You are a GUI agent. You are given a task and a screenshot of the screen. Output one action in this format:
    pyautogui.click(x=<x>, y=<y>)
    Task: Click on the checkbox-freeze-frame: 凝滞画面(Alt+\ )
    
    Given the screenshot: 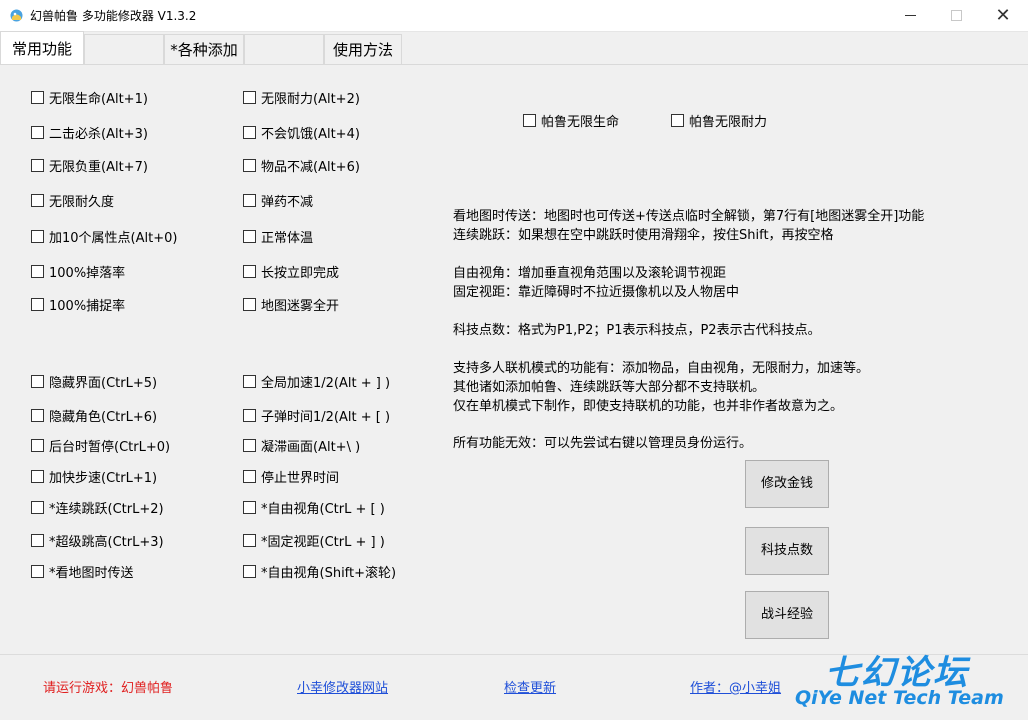 What is the action you would take?
    pyautogui.click(x=302, y=445)
    